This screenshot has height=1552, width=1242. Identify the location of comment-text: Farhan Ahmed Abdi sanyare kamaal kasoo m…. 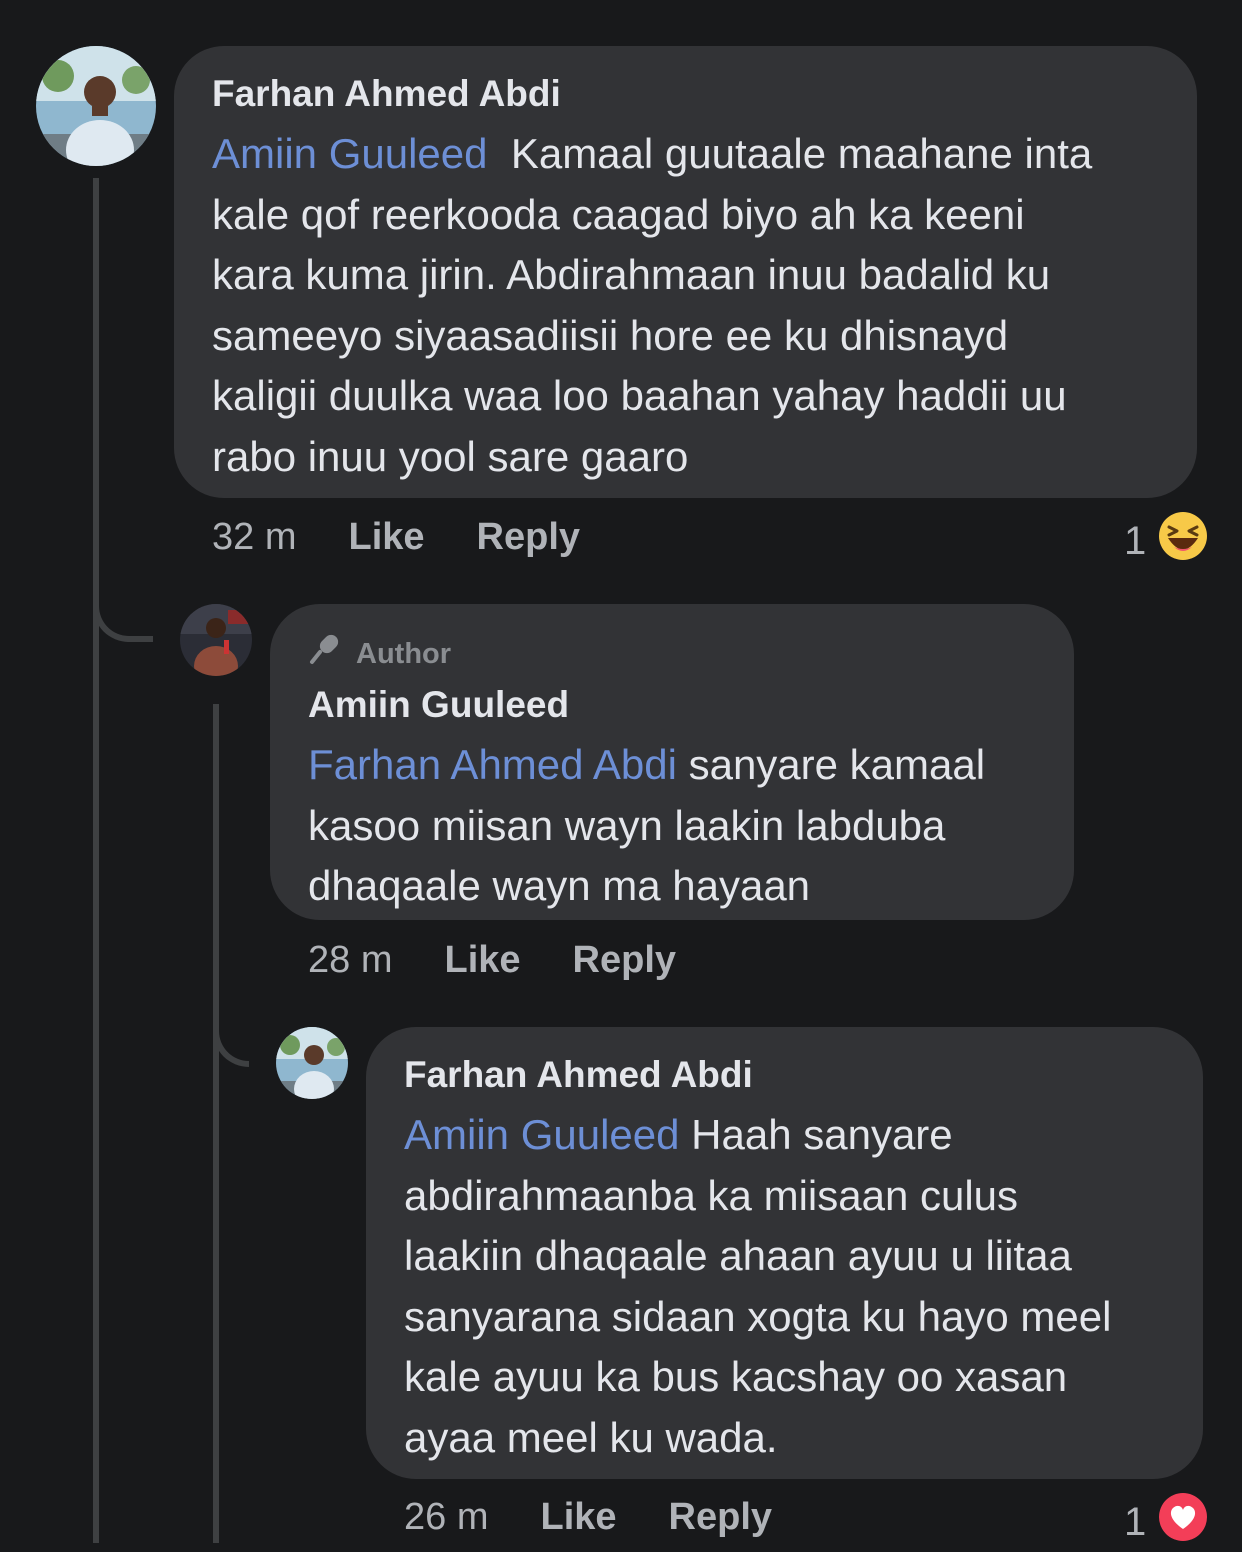
(672, 826).